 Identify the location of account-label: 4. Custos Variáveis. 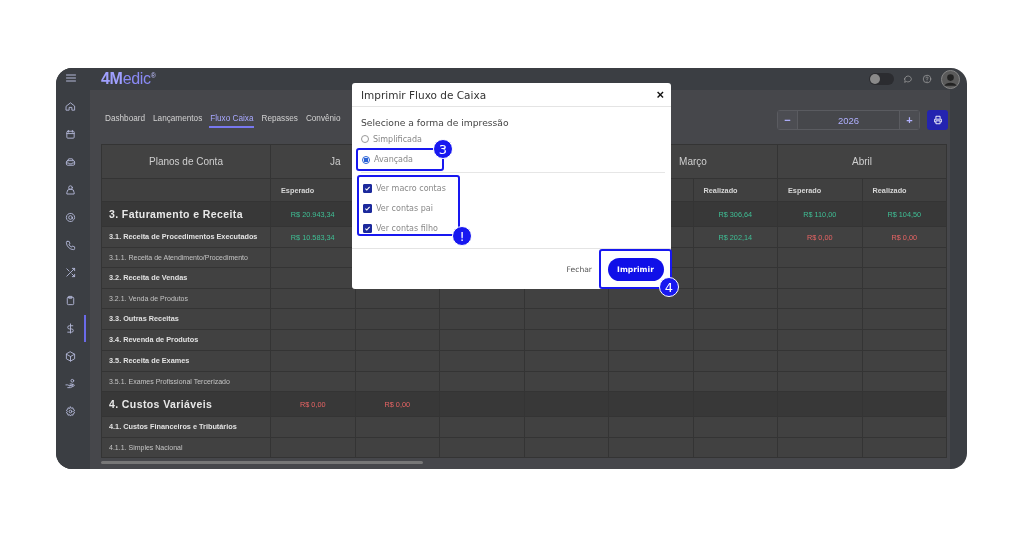
(186, 404).